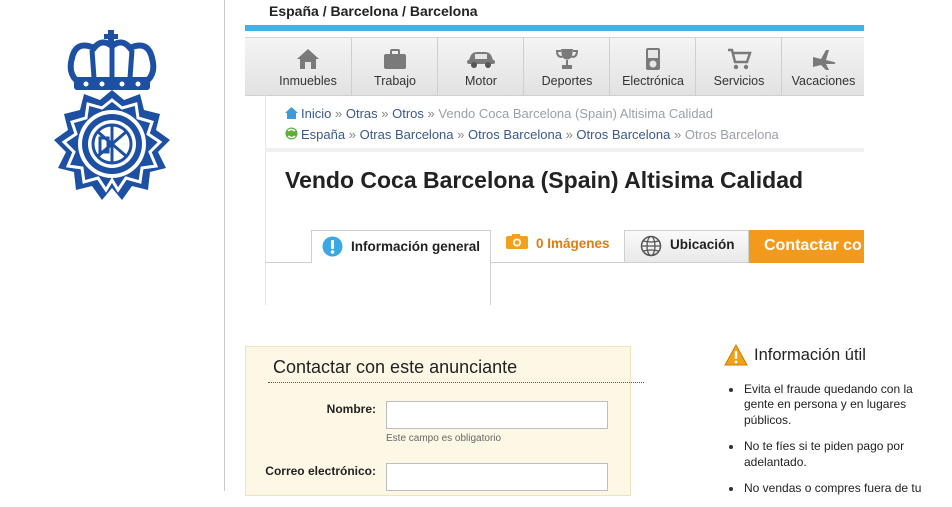 This screenshot has width=952, height=507. Describe the element at coordinates (653, 81) in the screenshot. I see `category-label: Electrónica` at that location.